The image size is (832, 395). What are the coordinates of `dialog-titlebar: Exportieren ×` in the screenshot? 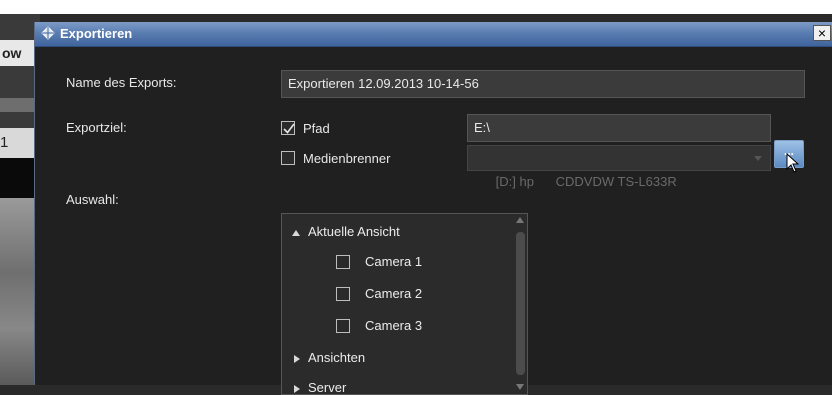 It's located at (433, 34).